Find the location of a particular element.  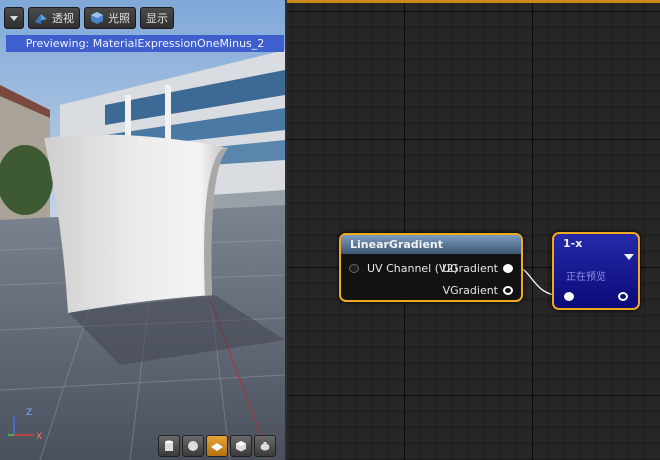

plane-icon is located at coordinates (217, 447).